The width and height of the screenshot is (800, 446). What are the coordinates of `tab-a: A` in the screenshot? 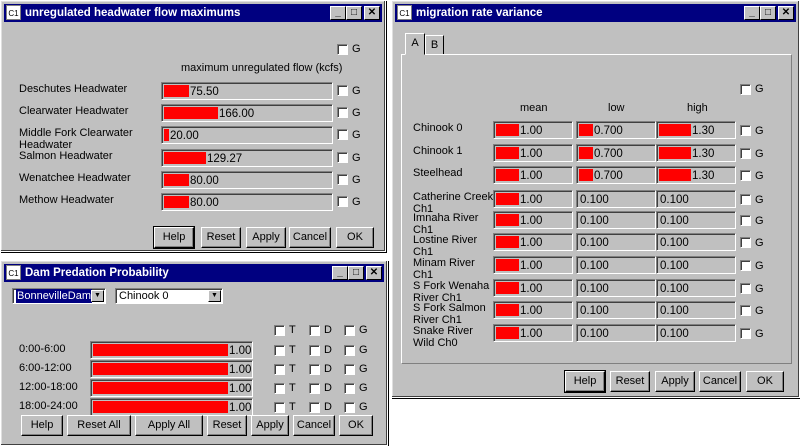 It's located at (415, 44).